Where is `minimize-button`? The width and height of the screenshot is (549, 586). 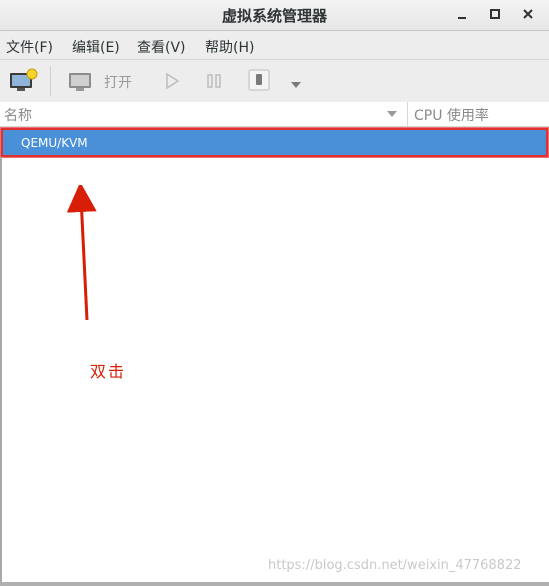 minimize-button is located at coordinates (462, 14).